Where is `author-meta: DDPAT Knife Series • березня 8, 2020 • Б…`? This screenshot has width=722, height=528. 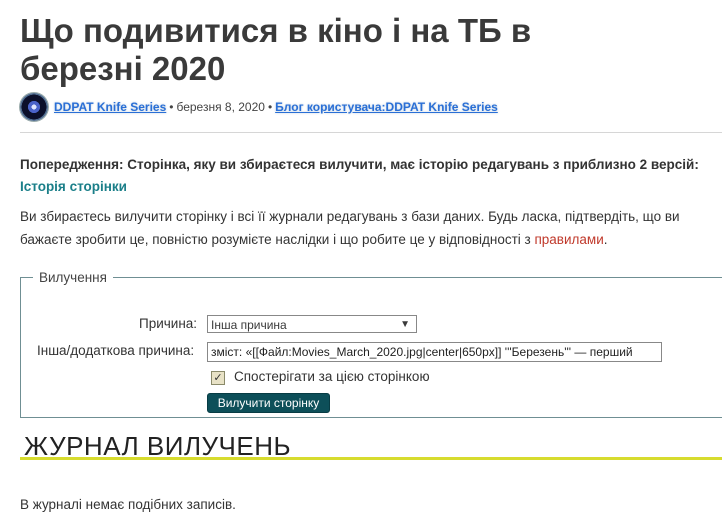 author-meta: DDPAT Knife Series • березня 8, 2020 • Б… is located at coordinates (259, 107).